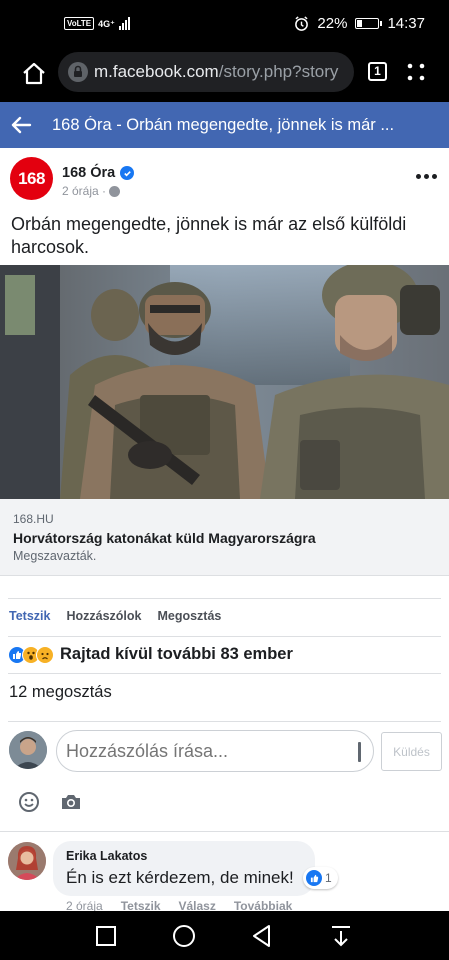 This screenshot has height=960, width=449. What do you see at coordinates (176, 654) in the screenshot?
I see `reactions-count: Rajtad kívül további 83 ember` at bounding box center [176, 654].